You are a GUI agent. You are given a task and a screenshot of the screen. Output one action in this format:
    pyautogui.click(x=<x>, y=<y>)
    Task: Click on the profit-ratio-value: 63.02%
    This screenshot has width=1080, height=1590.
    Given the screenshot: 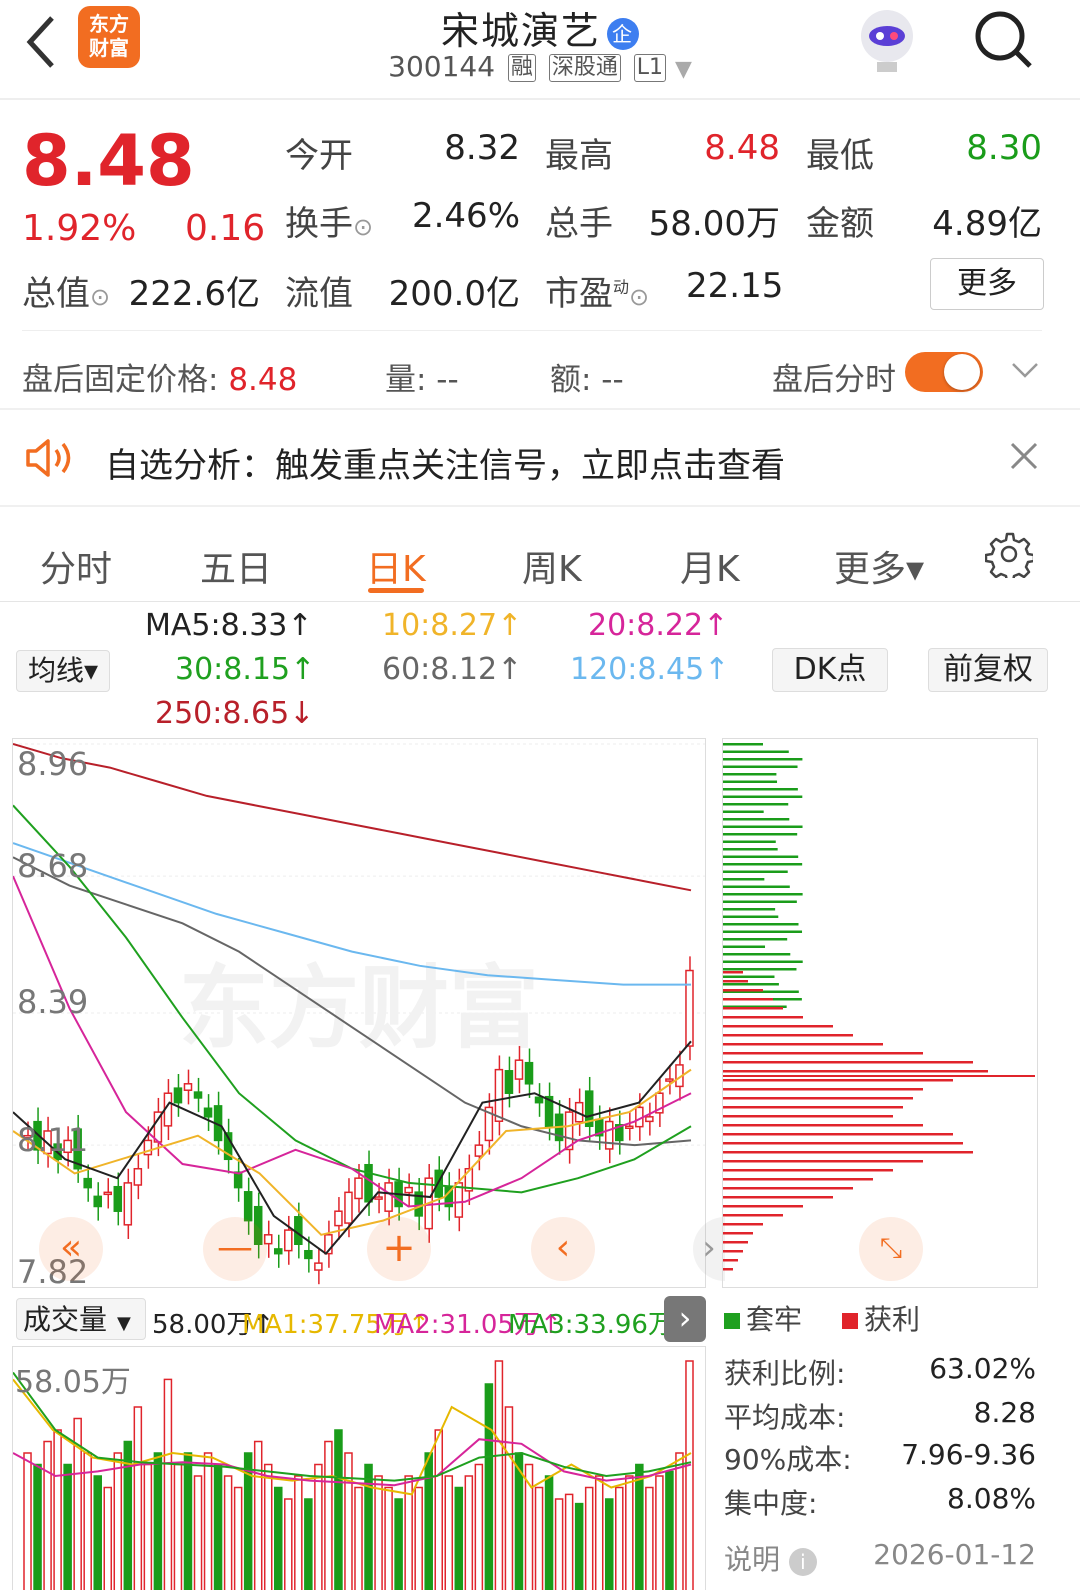 What is the action you would take?
    pyautogui.click(x=982, y=1368)
    